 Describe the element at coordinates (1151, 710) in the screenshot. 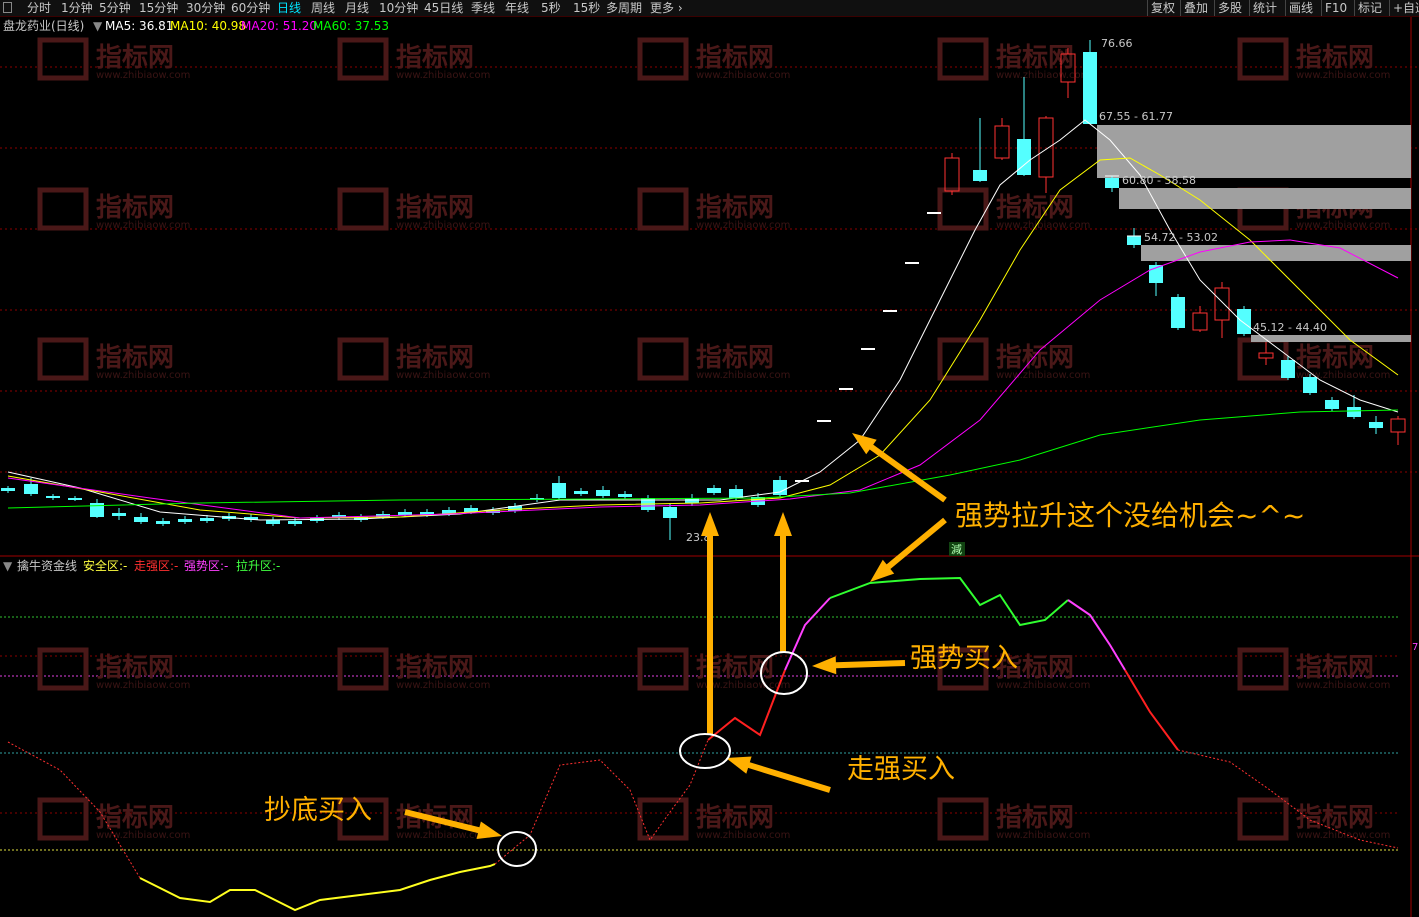

I see `strong-zone-line` at that location.